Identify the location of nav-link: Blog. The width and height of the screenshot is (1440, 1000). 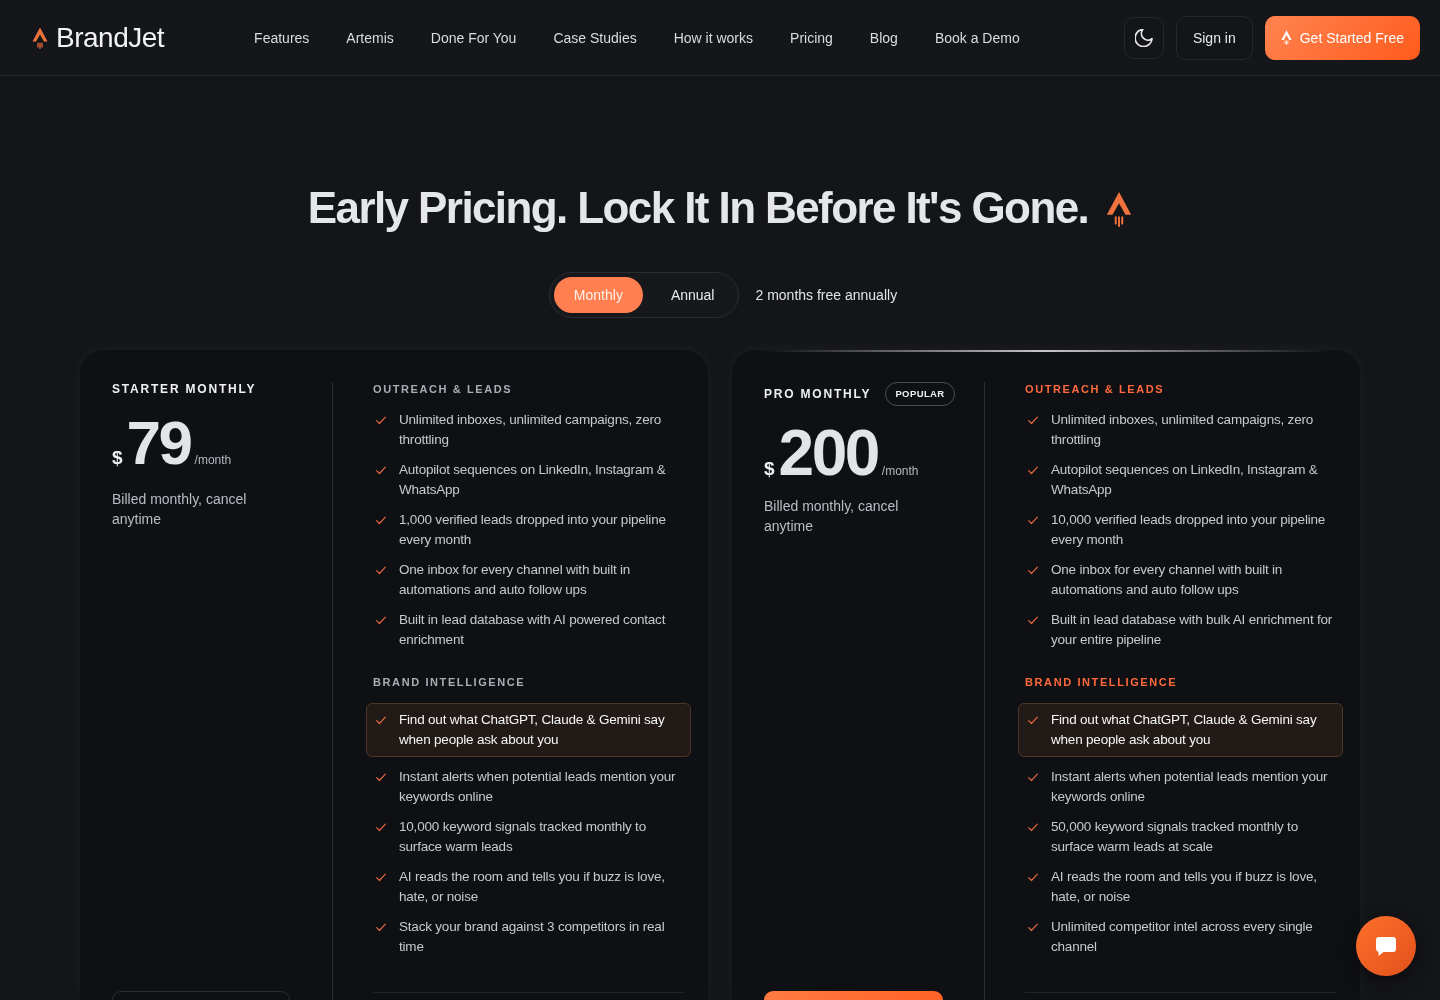
(883, 37).